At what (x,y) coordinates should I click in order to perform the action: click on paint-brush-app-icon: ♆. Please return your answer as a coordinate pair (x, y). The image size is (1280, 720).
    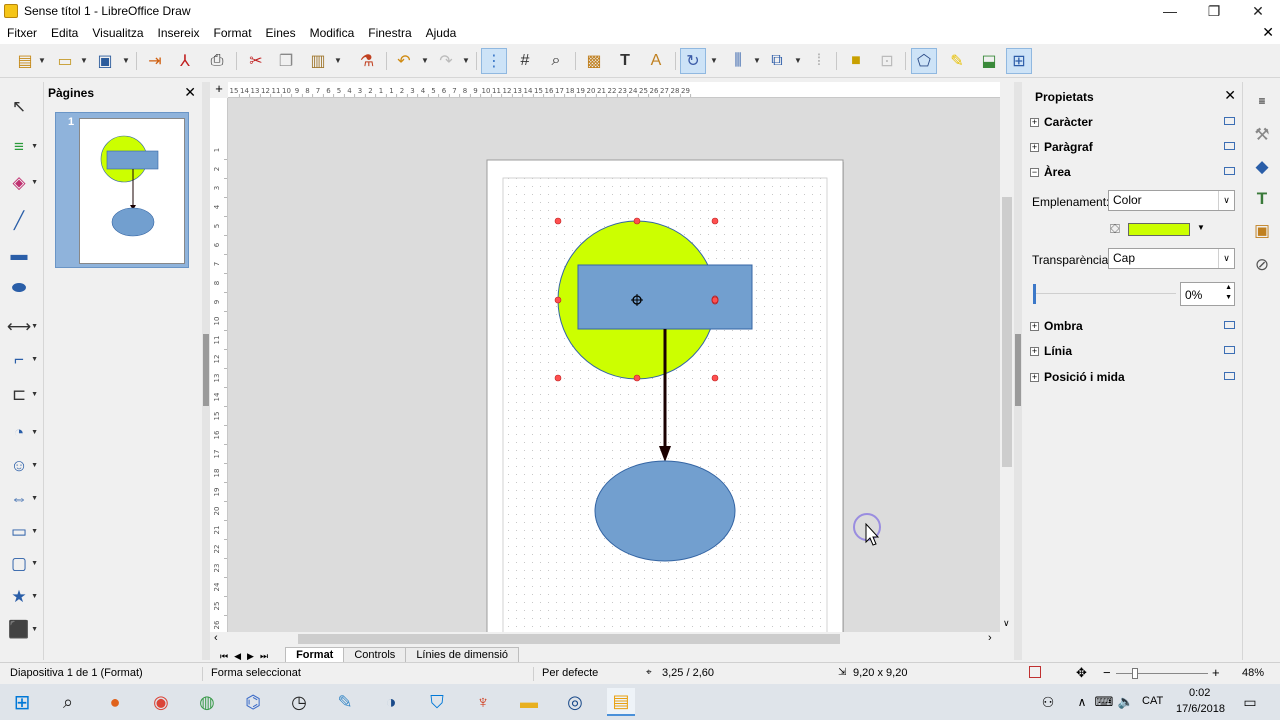
    Looking at the image, I should click on (483, 702).